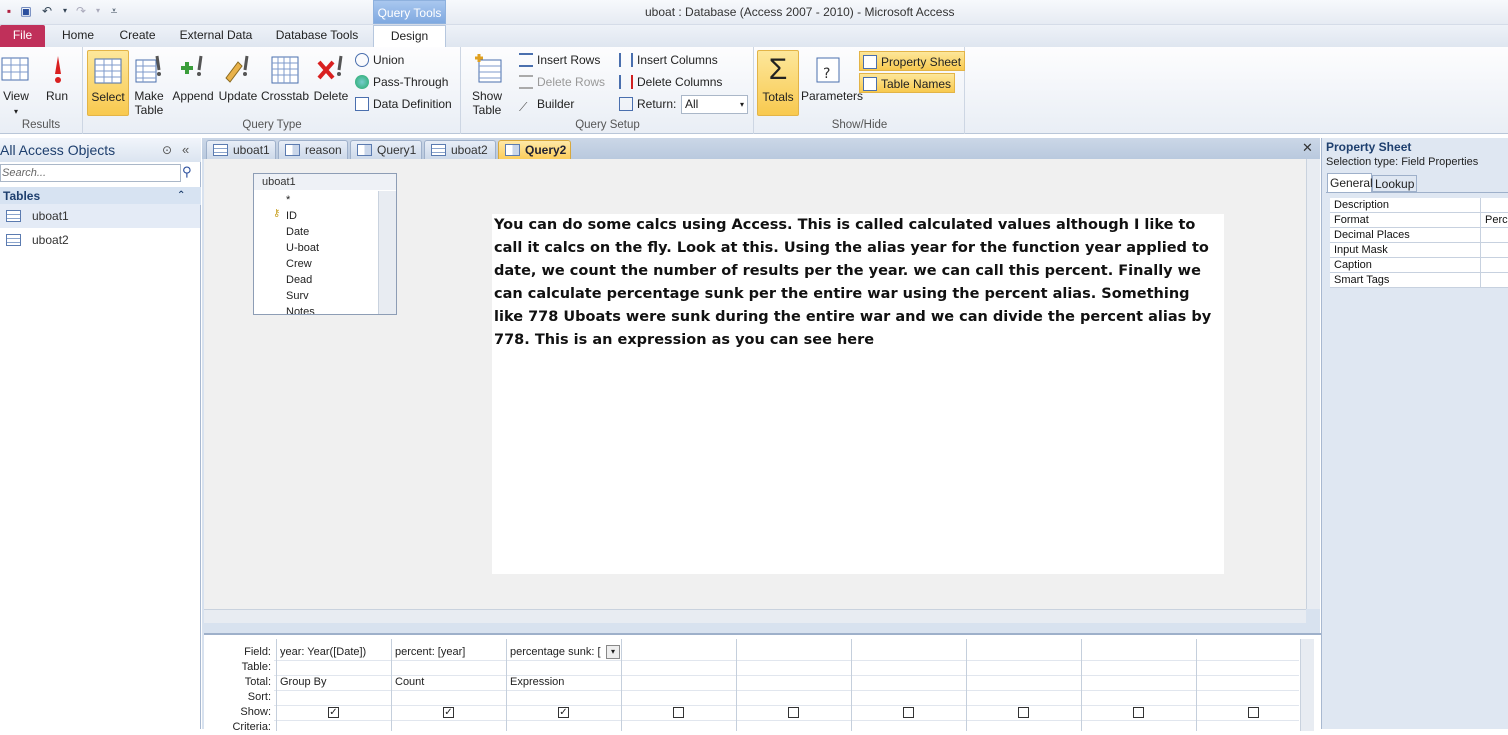 The width and height of the screenshot is (1508, 735). What do you see at coordinates (187, 172) in the screenshot?
I see `search-icon: ⚲` at bounding box center [187, 172].